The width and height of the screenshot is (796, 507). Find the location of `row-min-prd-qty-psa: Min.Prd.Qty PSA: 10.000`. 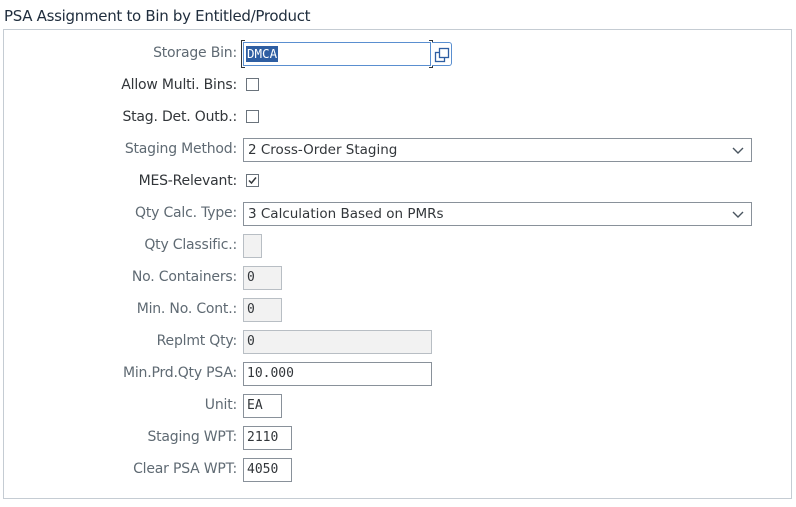

row-min-prd-qty-psa: Min.Prd.Qty PSA: 10.000 is located at coordinates (398, 374).